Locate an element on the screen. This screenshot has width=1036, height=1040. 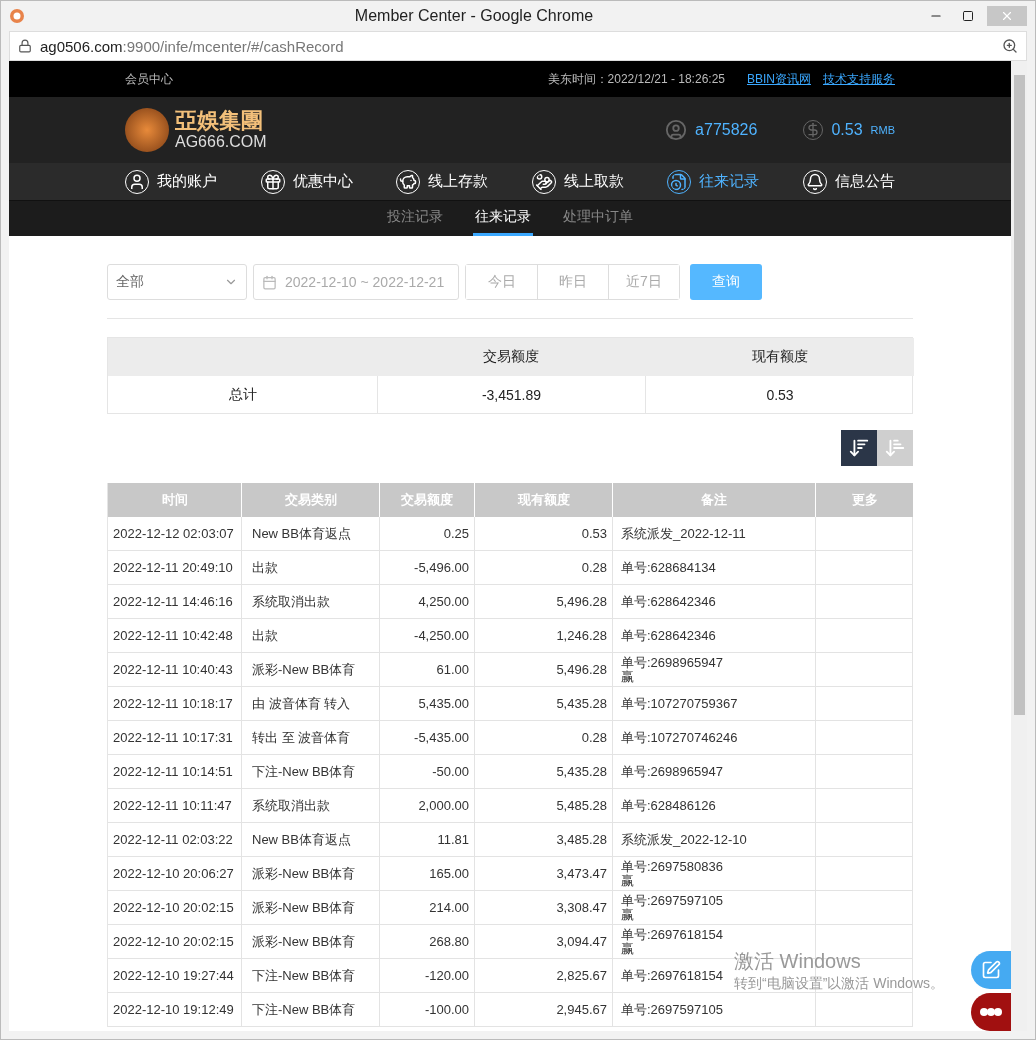
table-cell: 2022-12-12 02:03:07 is located at coordinates (175, 534).